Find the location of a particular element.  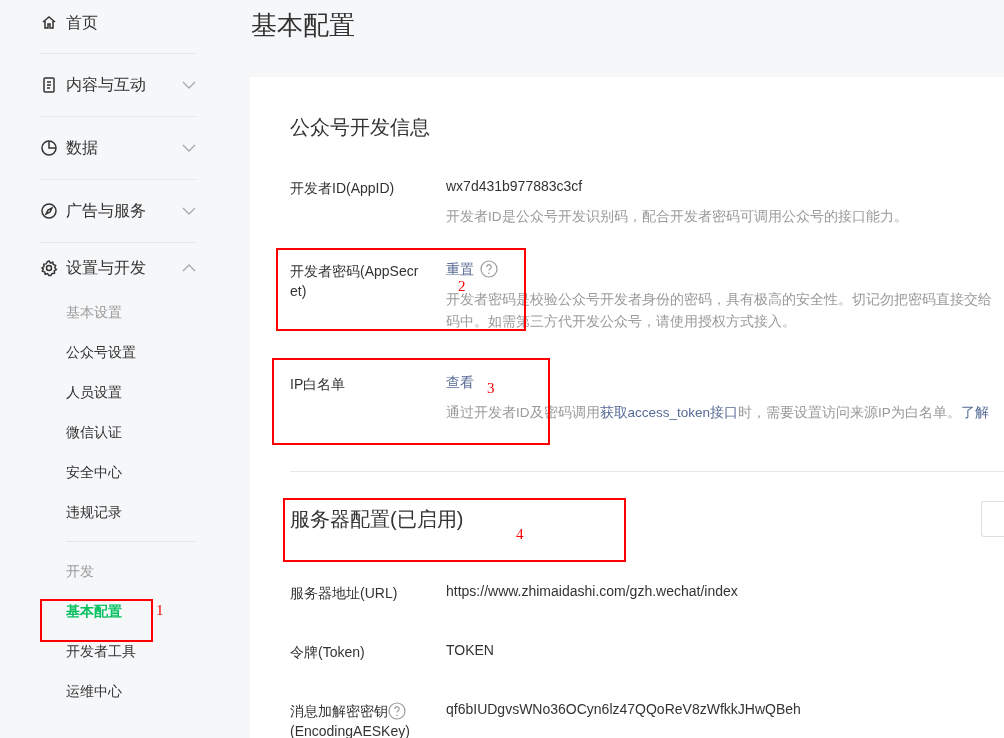

nav-subitem: 运维中心 is located at coordinates (94, 692).